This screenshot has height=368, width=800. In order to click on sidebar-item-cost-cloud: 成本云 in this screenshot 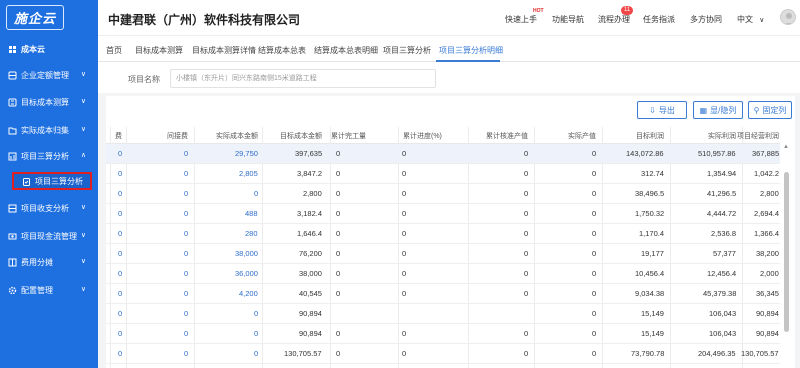, I will do `click(49, 49)`.